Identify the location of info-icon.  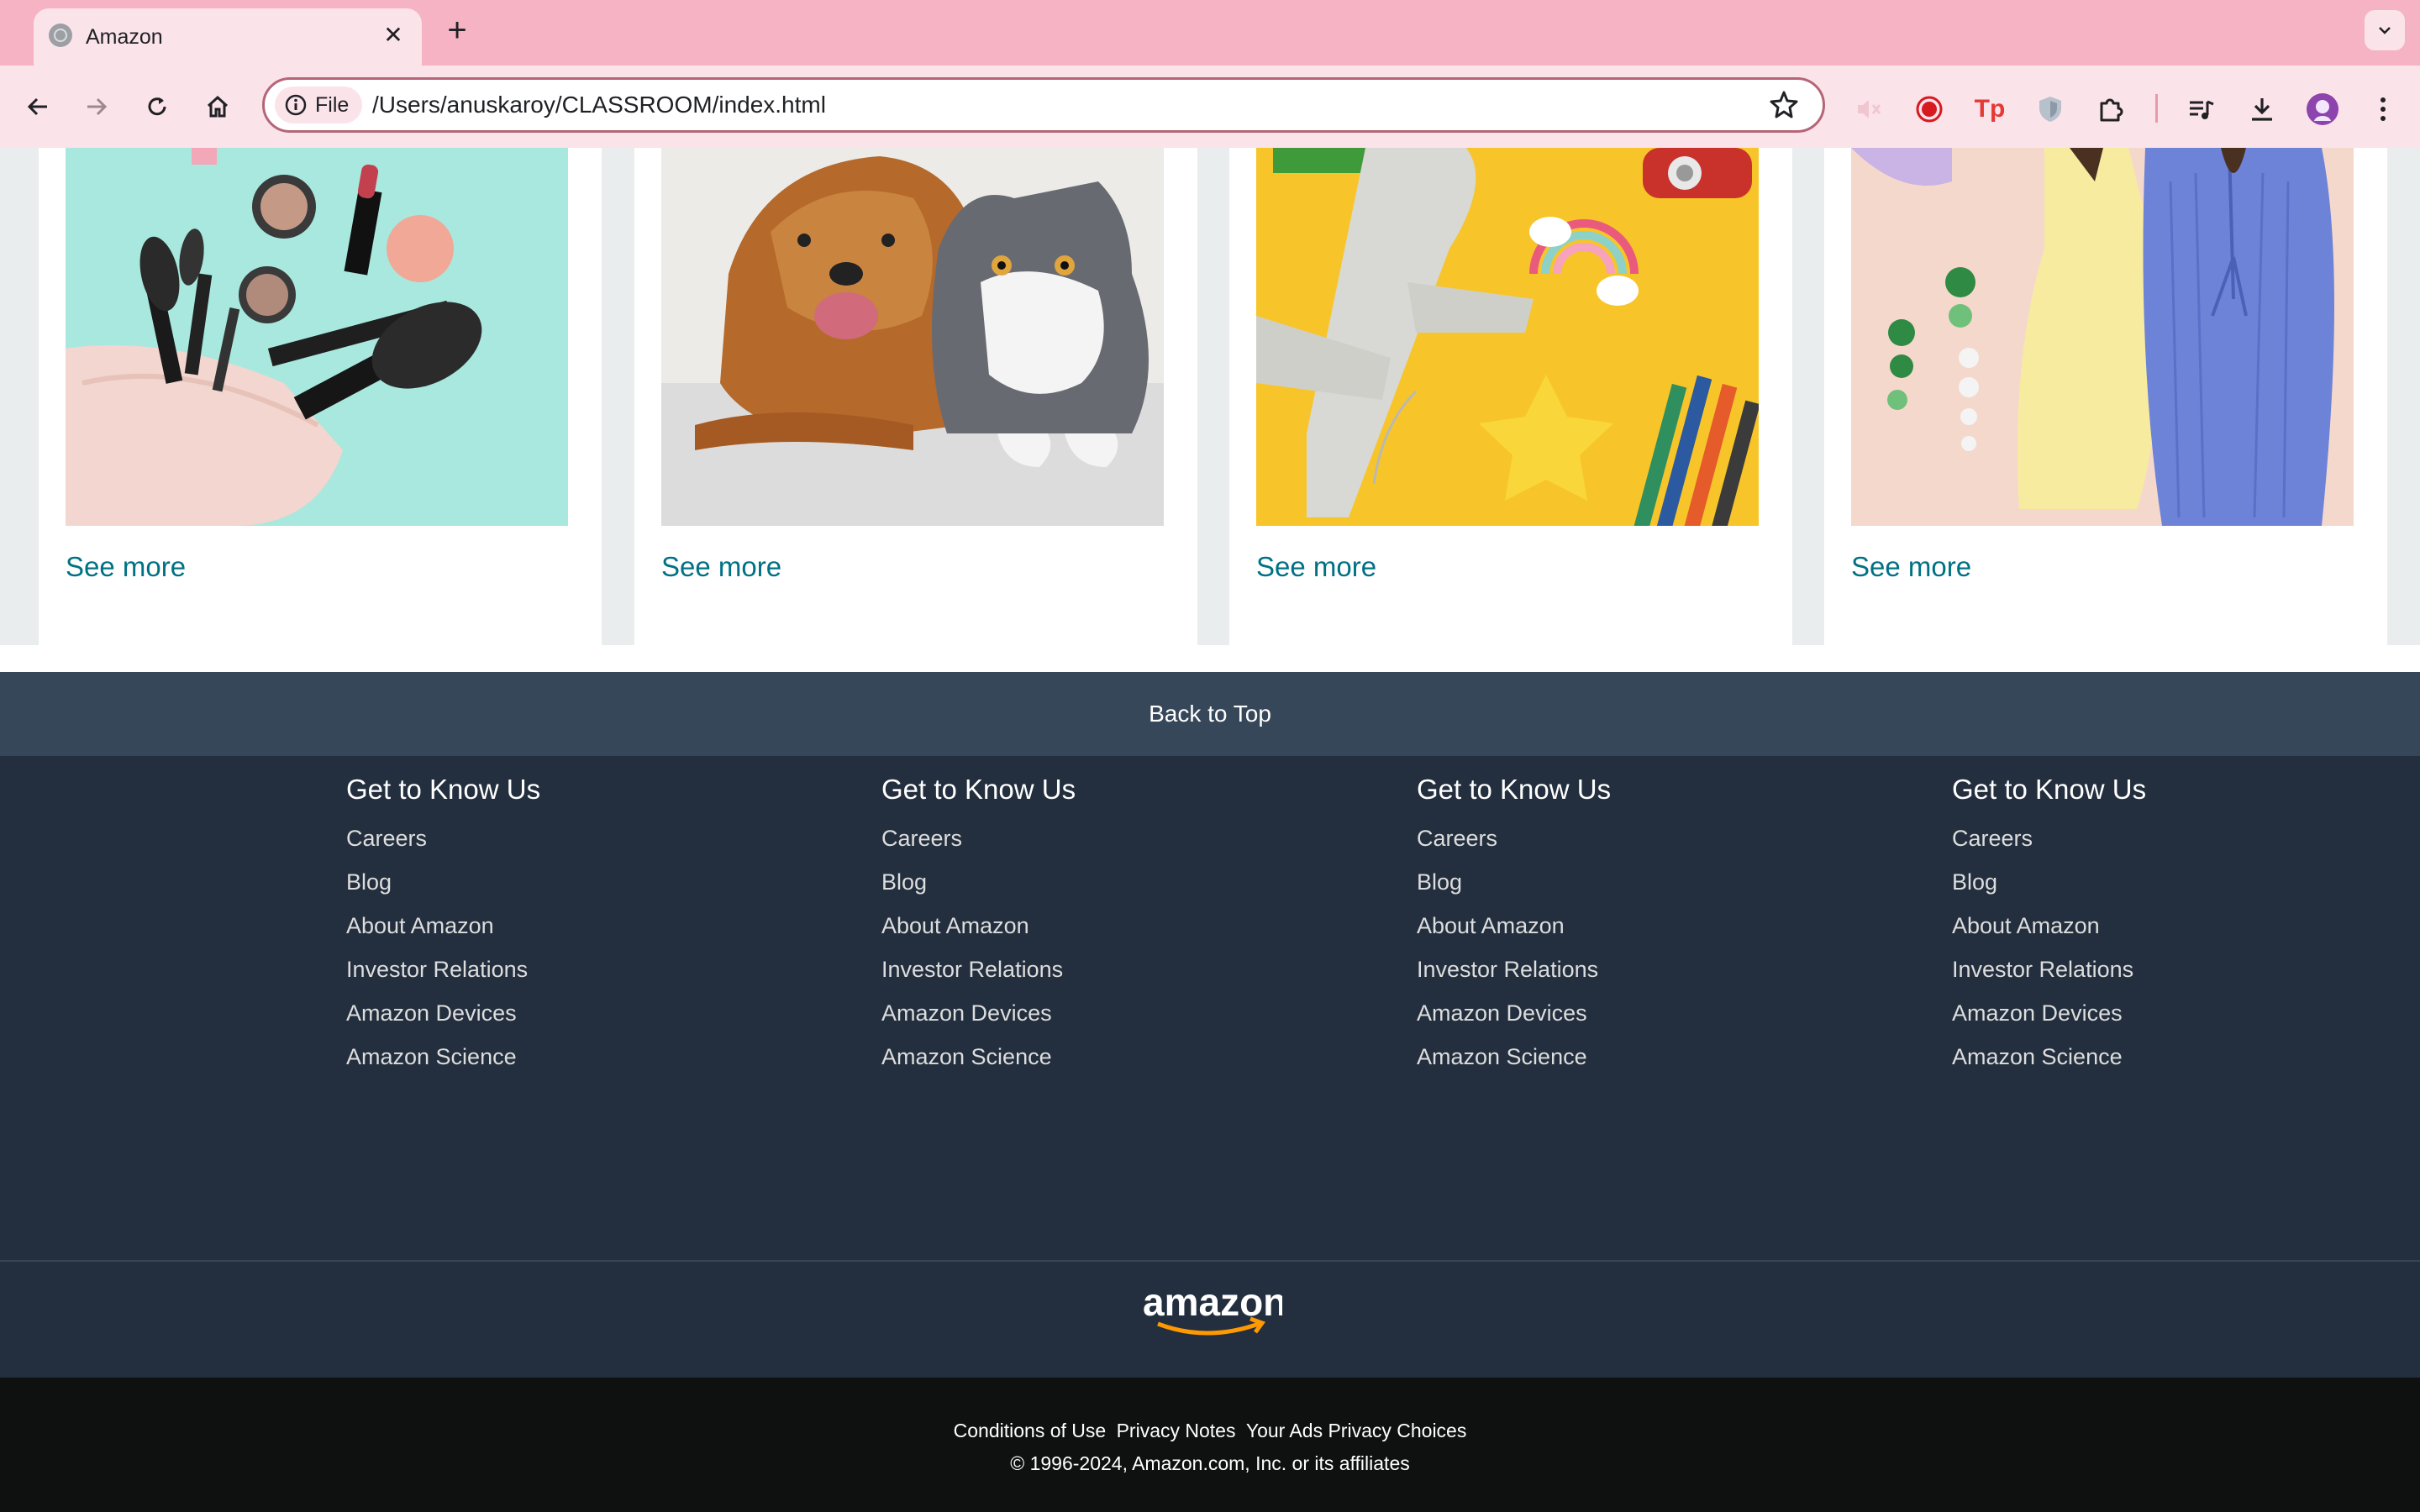
(296, 105).